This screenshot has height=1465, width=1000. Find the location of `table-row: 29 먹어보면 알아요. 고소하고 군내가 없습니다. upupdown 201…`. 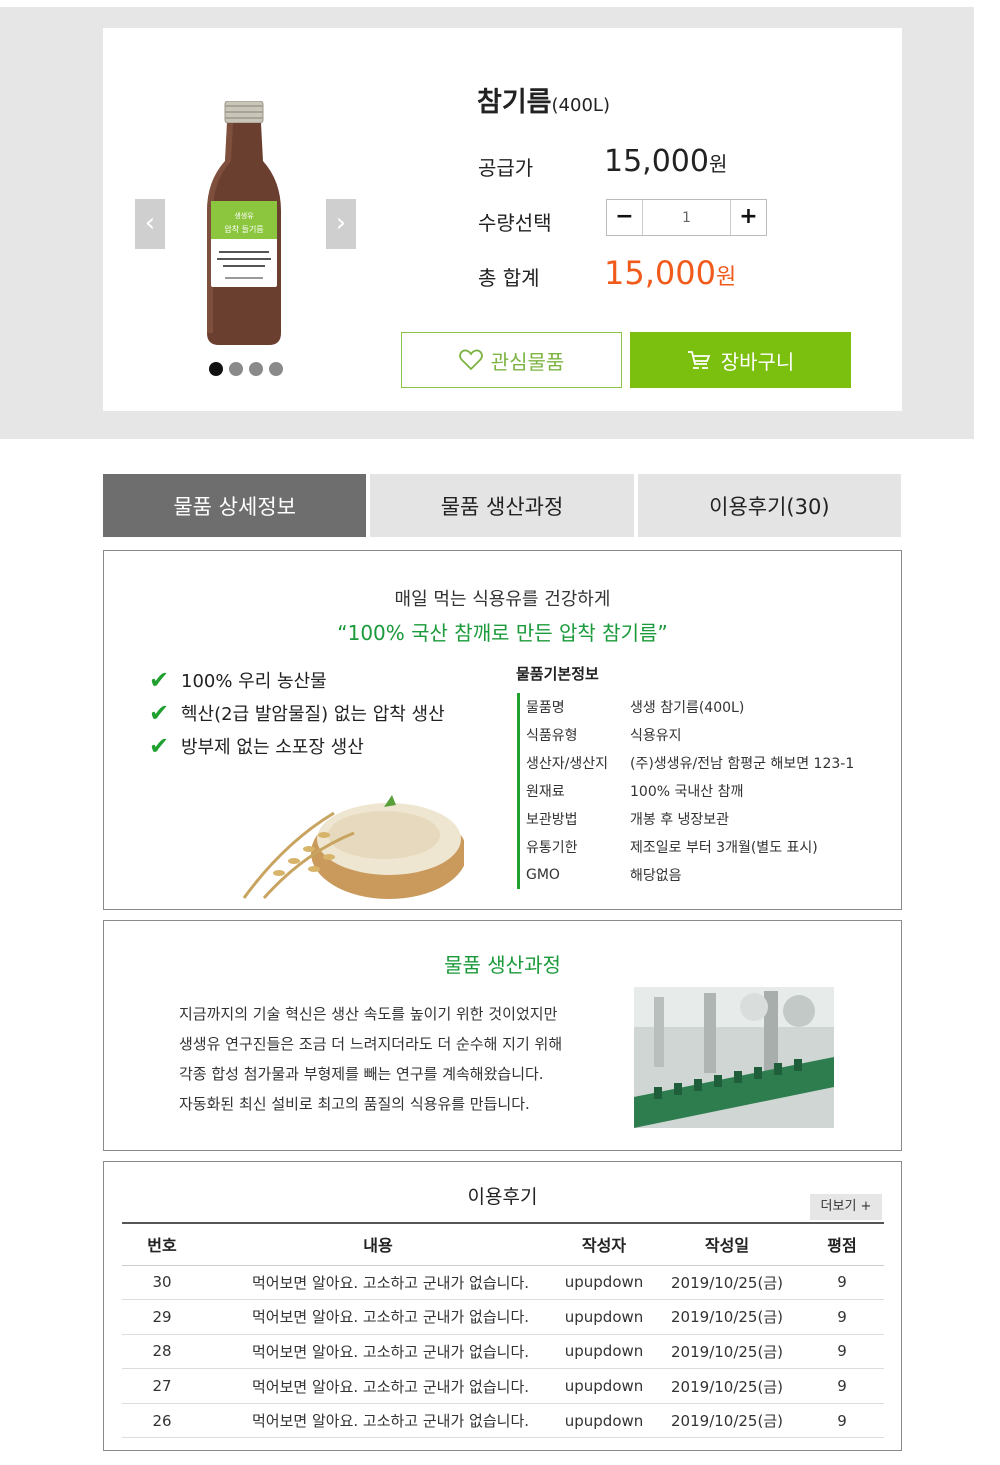

table-row: 29 먹어보면 알아요. 고소하고 군내가 없습니다. upupdown 201… is located at coordinates (503, 1317).